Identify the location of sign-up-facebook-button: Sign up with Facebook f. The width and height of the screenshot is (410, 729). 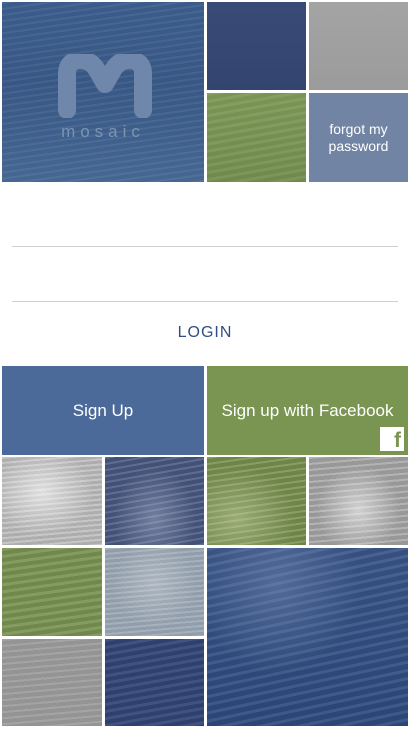
(307, 410).